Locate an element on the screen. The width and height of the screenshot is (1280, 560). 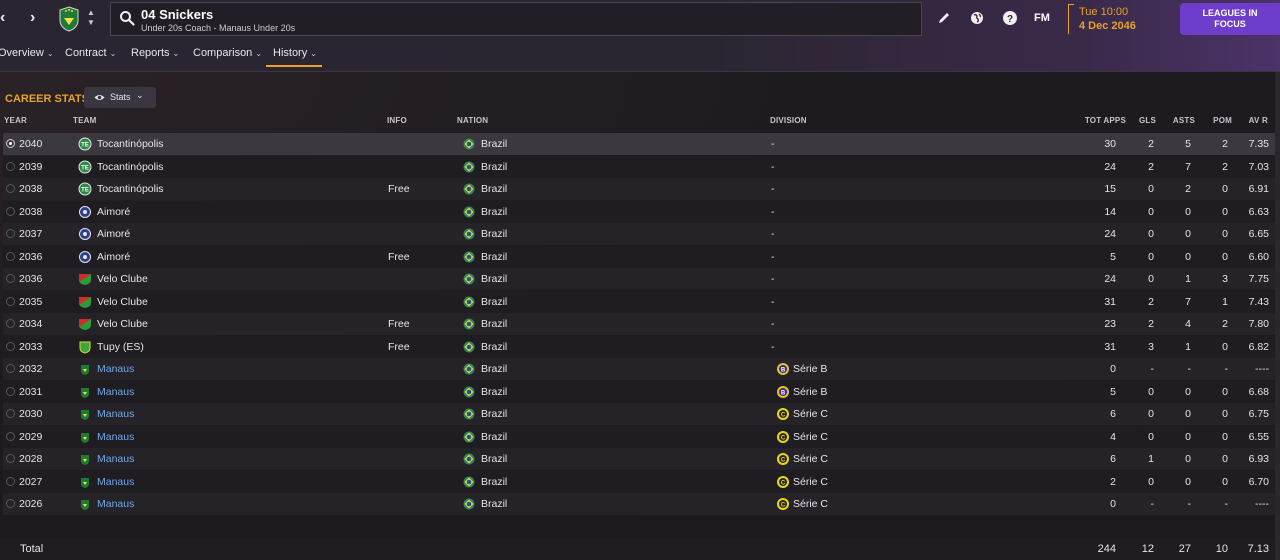
back-arrow-icon: ‹ is located at coordinates (7, 18).